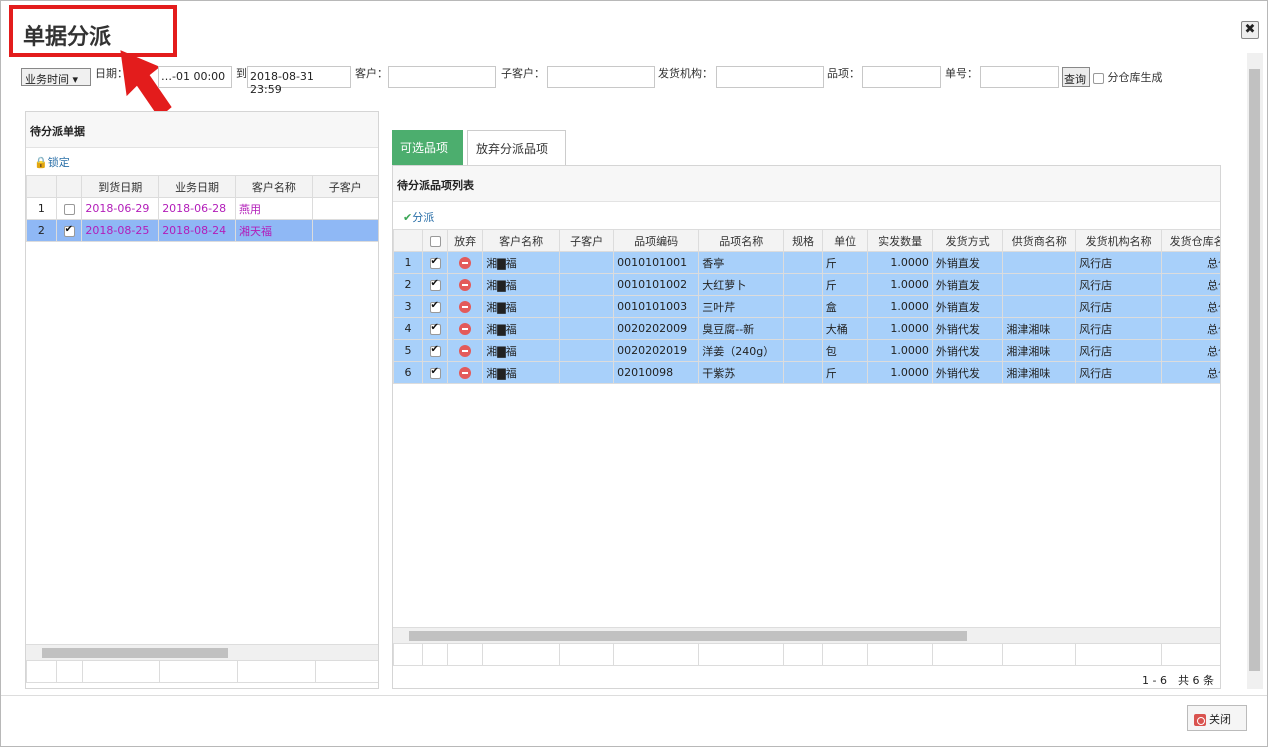  What do you see at coordinates (202, 230) in the screenshot?
I see `table-row: 2 2018-08-25 2018-08-24 湘天福 WX` at bounding box center [202, 230].